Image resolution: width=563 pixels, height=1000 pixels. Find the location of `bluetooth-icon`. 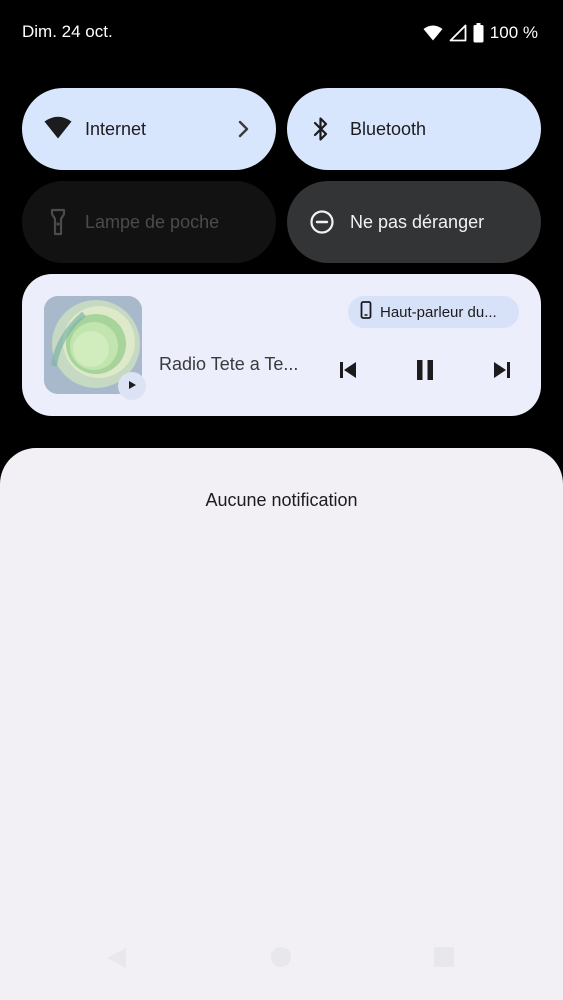

bluetooth-icon is located at coordinates (321, 129).